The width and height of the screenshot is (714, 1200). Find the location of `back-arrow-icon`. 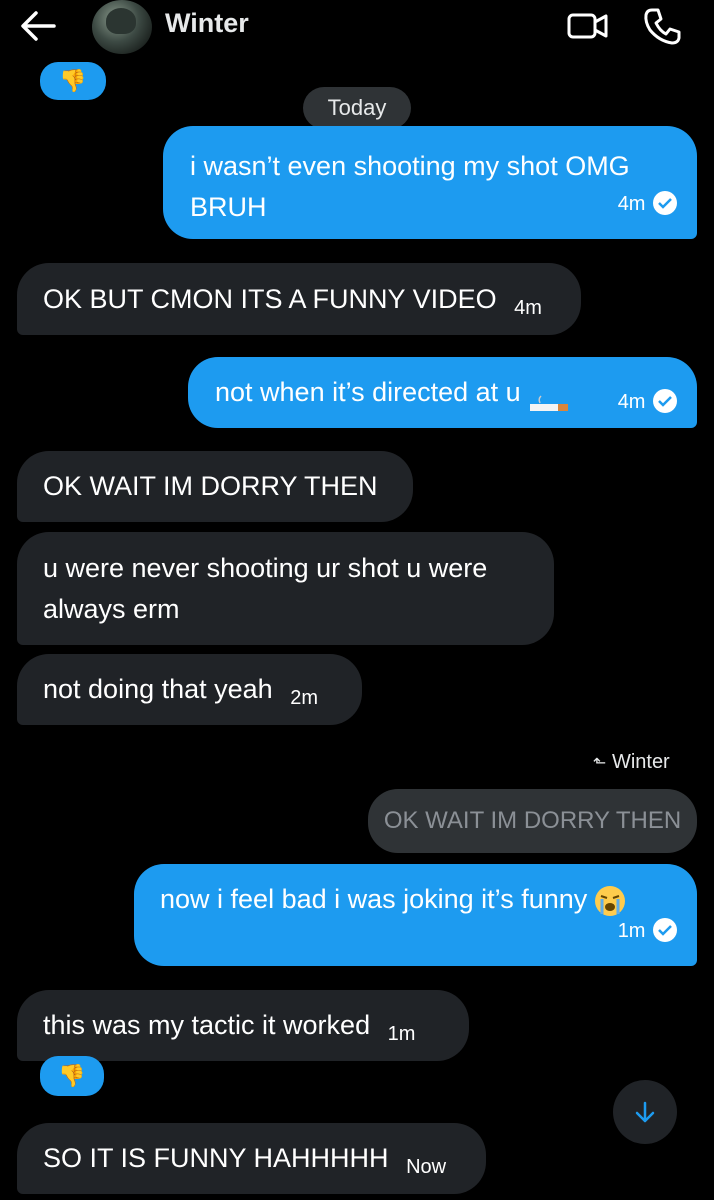

back-arrow-icon is located at coordinates (38, 26).